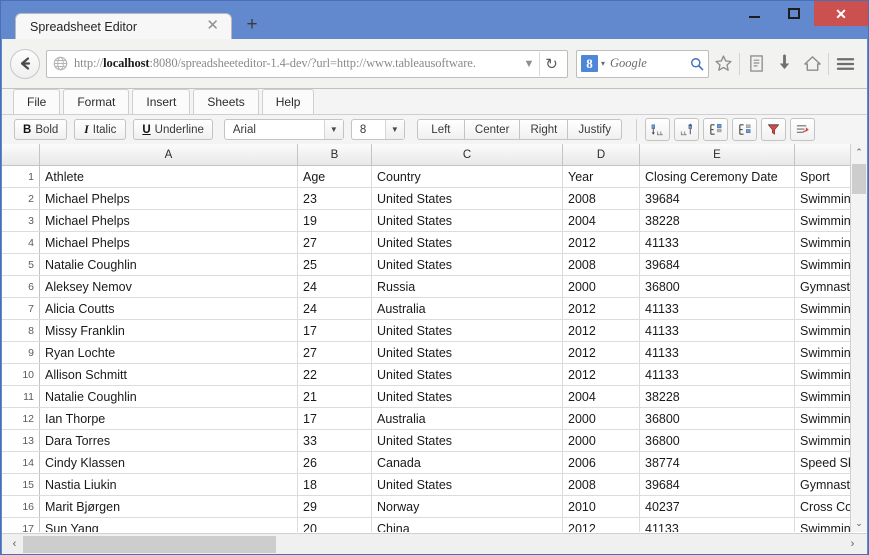 Image resolution: width=869 pixels, height=555 pixels. What do you see at coordinates (169, 506) in the screenshot?
I see `grid-cell: Marit Bjørgen` at bounding box center [169, 506].